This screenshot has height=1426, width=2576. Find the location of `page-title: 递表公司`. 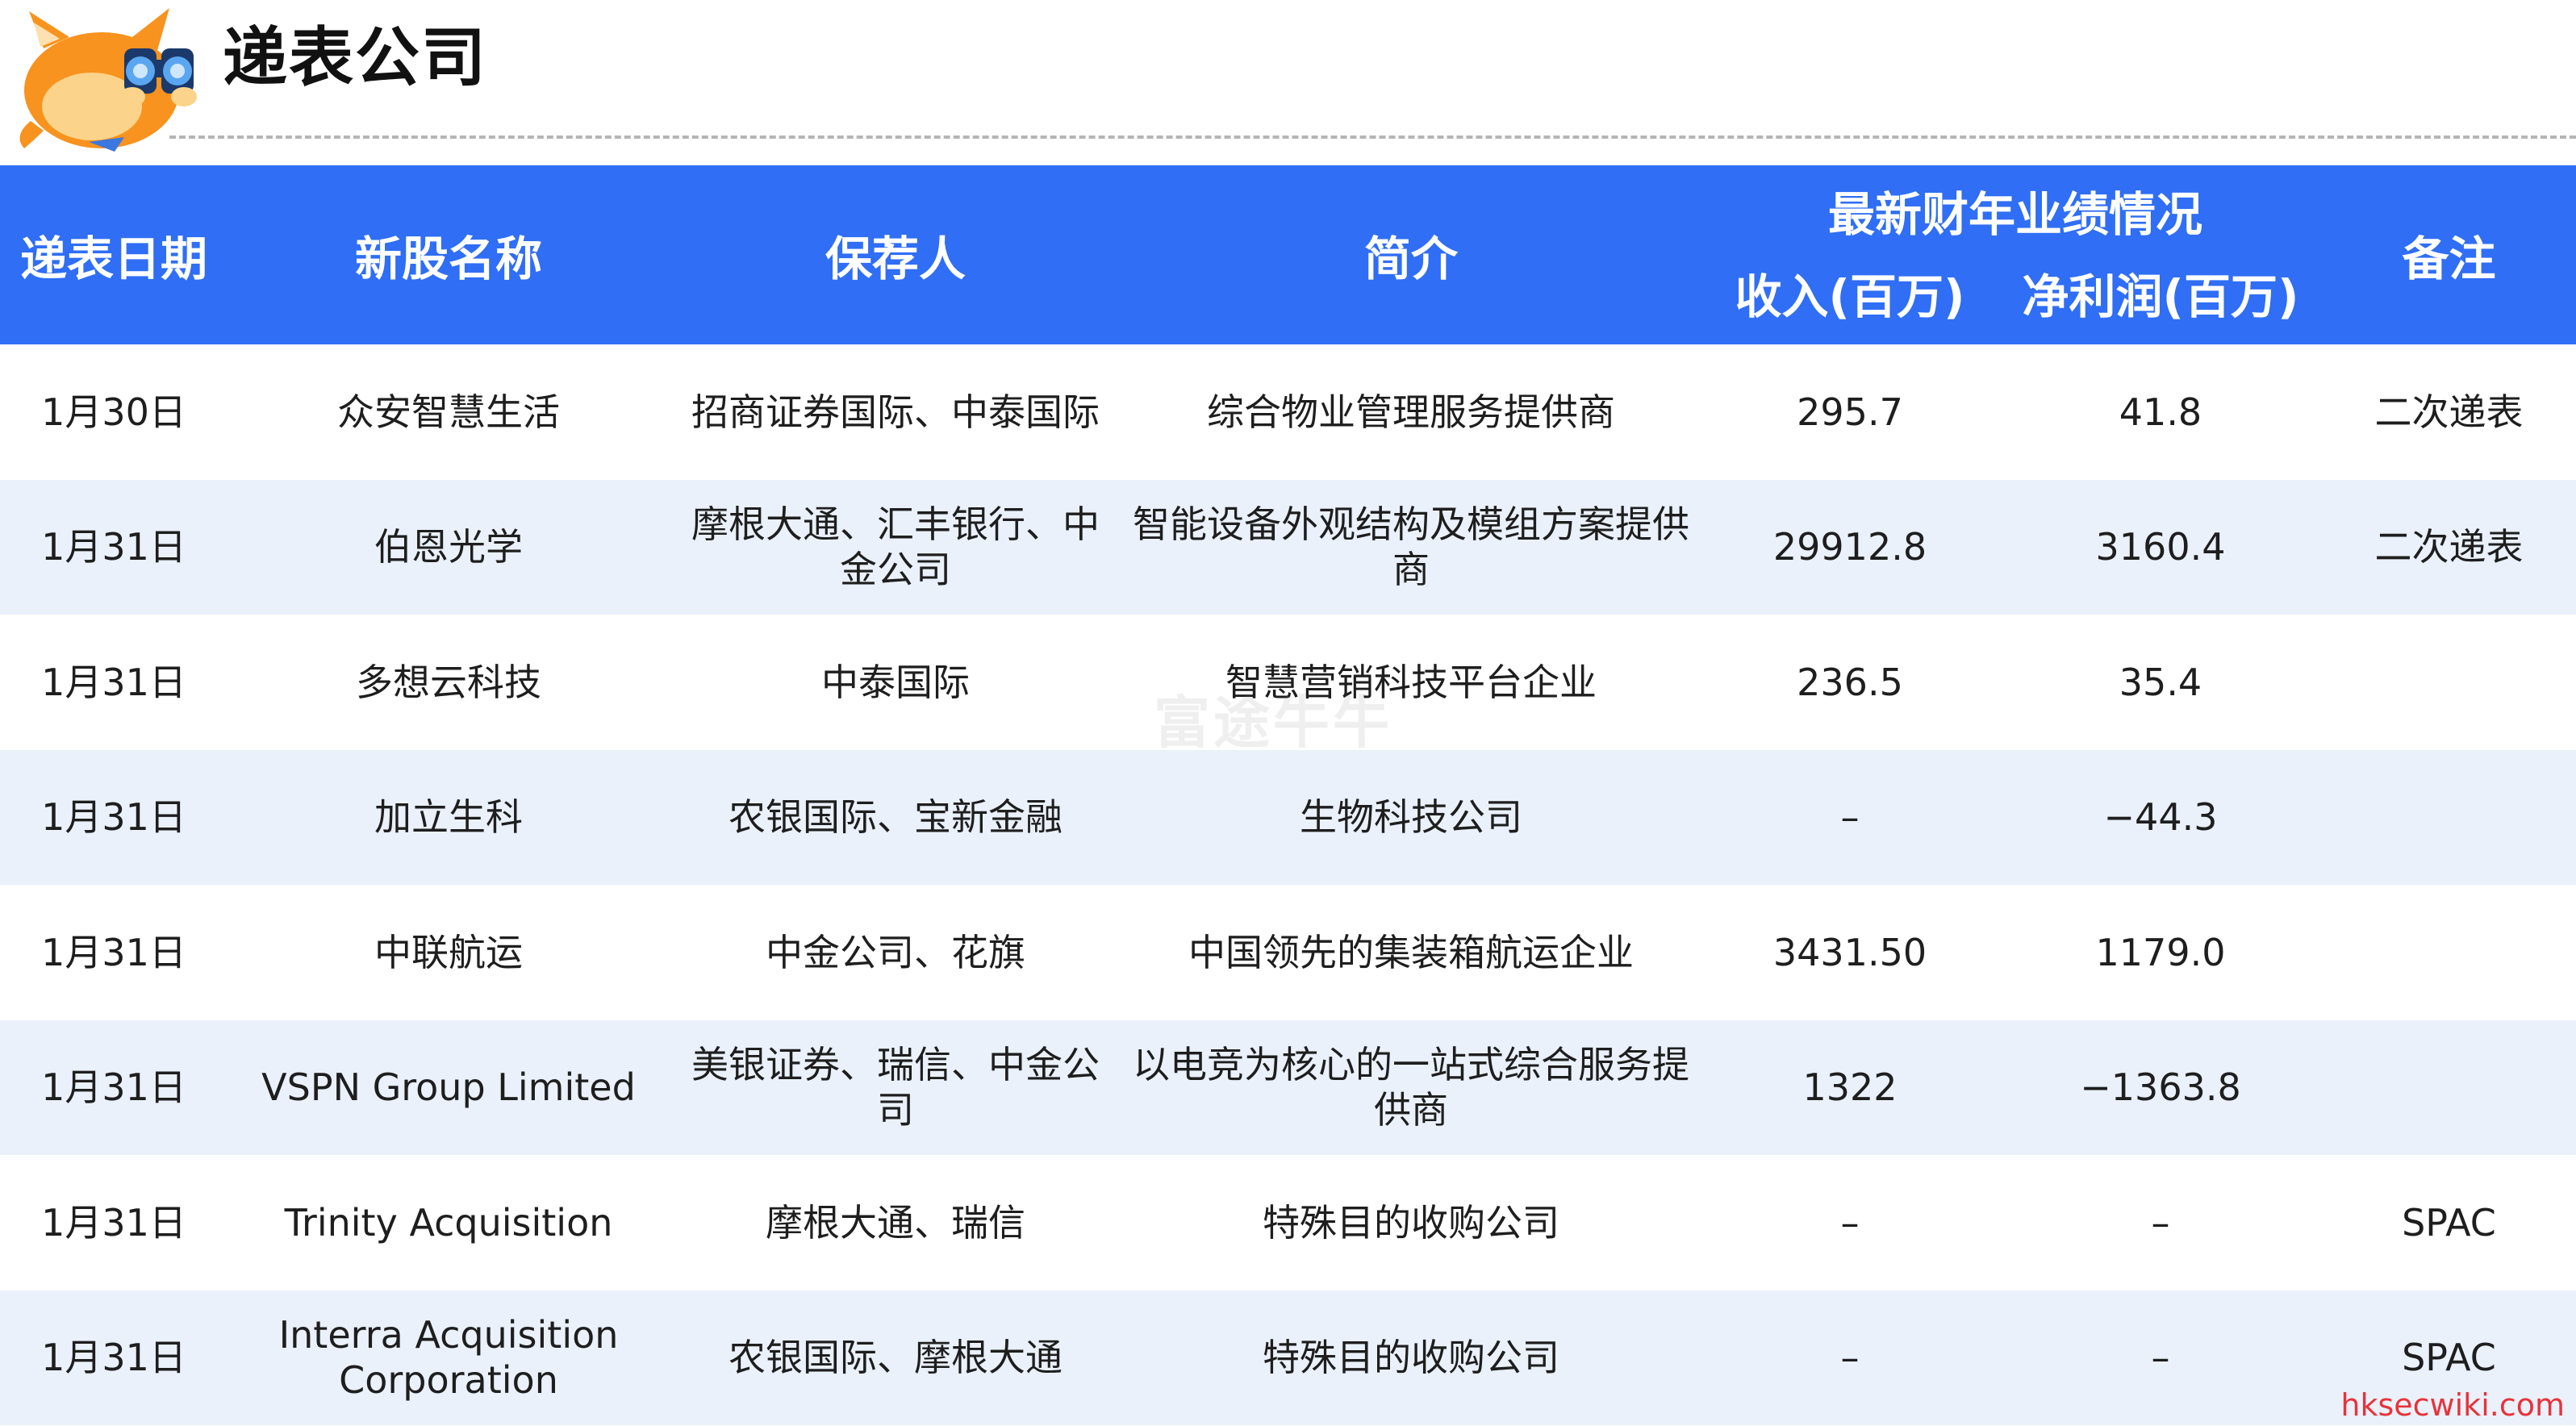

page-title: 递表公司 is located at coordinates (355, 58).